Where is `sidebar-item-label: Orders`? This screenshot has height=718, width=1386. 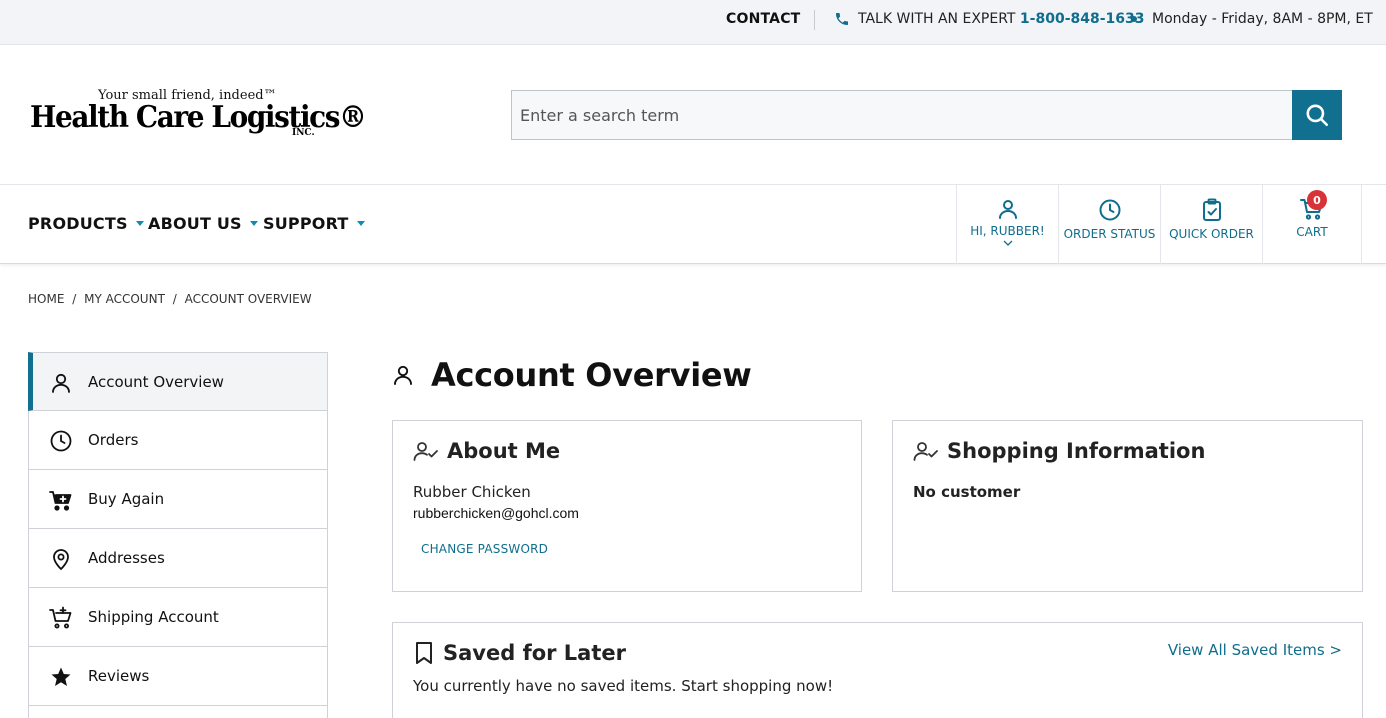 sidebar-item-label: Orders is located at coordinates (113, 440).